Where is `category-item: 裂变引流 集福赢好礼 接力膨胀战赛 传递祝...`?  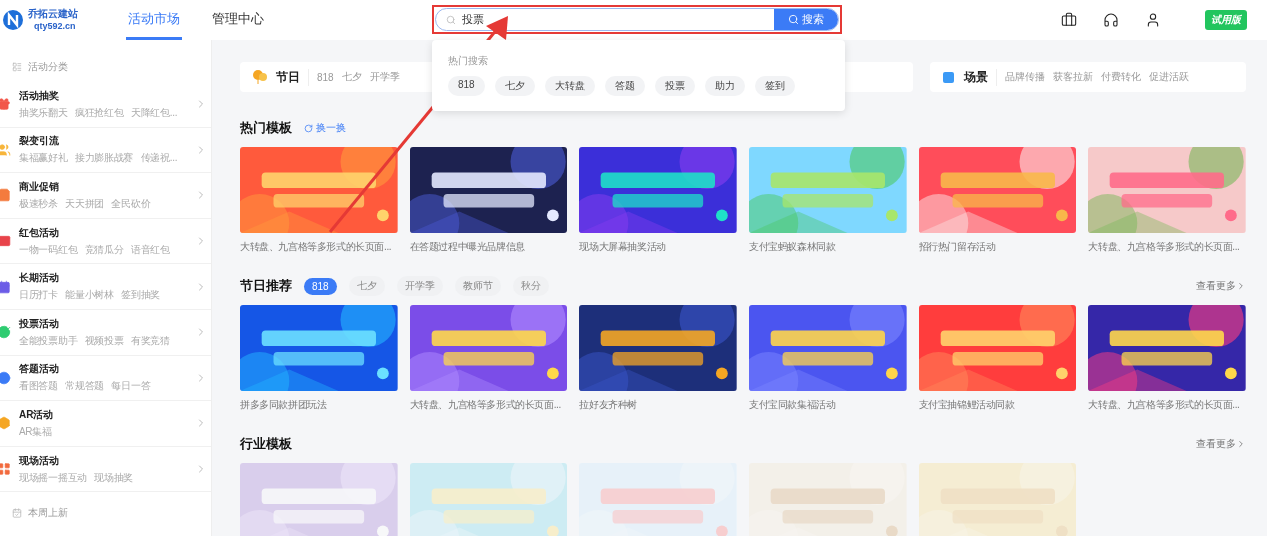 category-item: 裂变引流 集福赢好礼 接力膨胀战赛 传递祝... is located at coordinates (105, 150).